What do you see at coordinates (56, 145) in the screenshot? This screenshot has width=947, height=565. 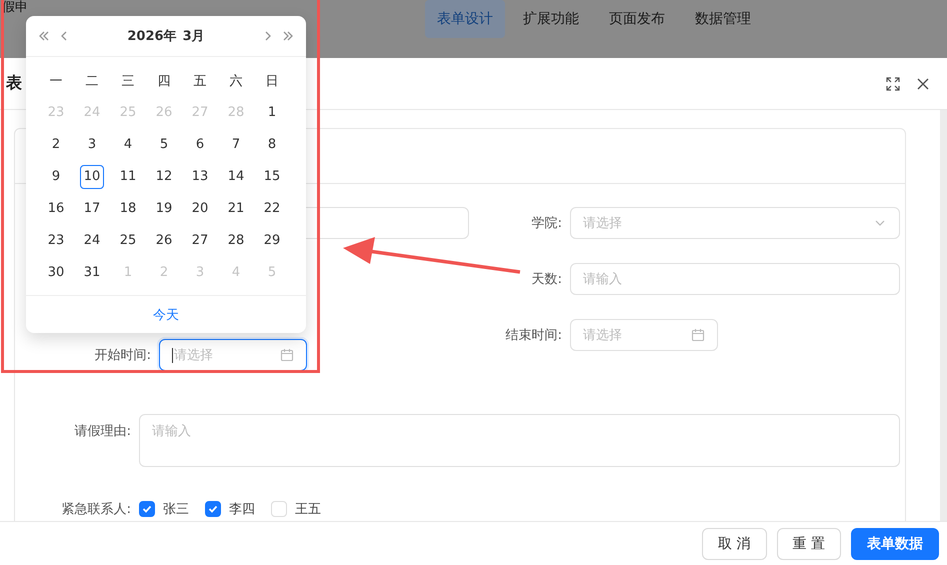 I see `calendar-day: 2` at bounding box center [56, 145].